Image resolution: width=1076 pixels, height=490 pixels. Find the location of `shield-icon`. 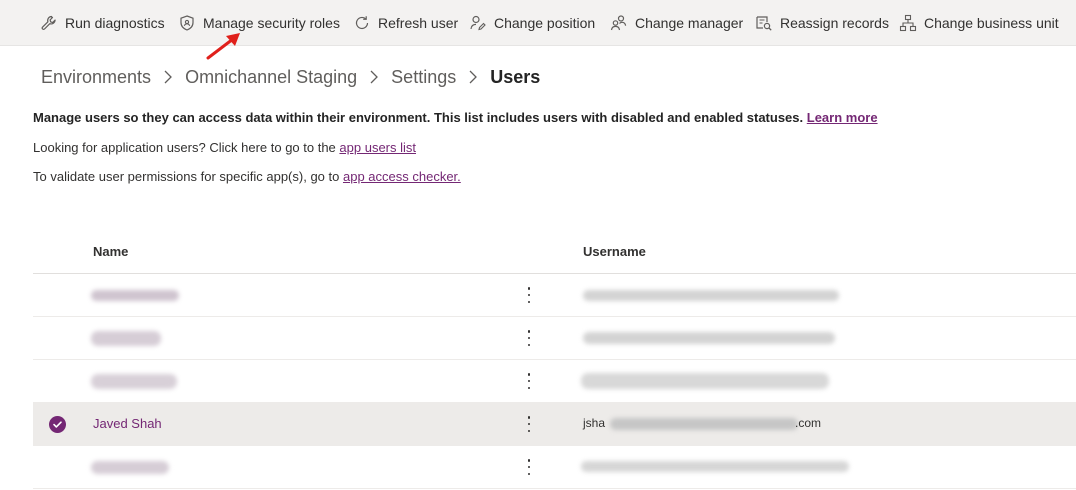

shield-icon is located at coordinates (187, 23).